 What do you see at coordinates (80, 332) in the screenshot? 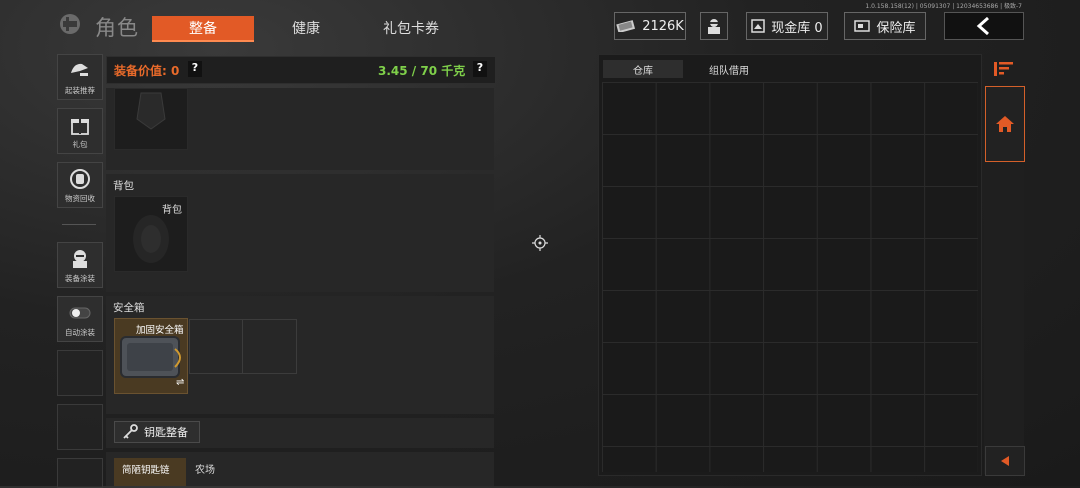
I see `sidebar-item-label: 自动涂装` at bounding box center [80, 332].